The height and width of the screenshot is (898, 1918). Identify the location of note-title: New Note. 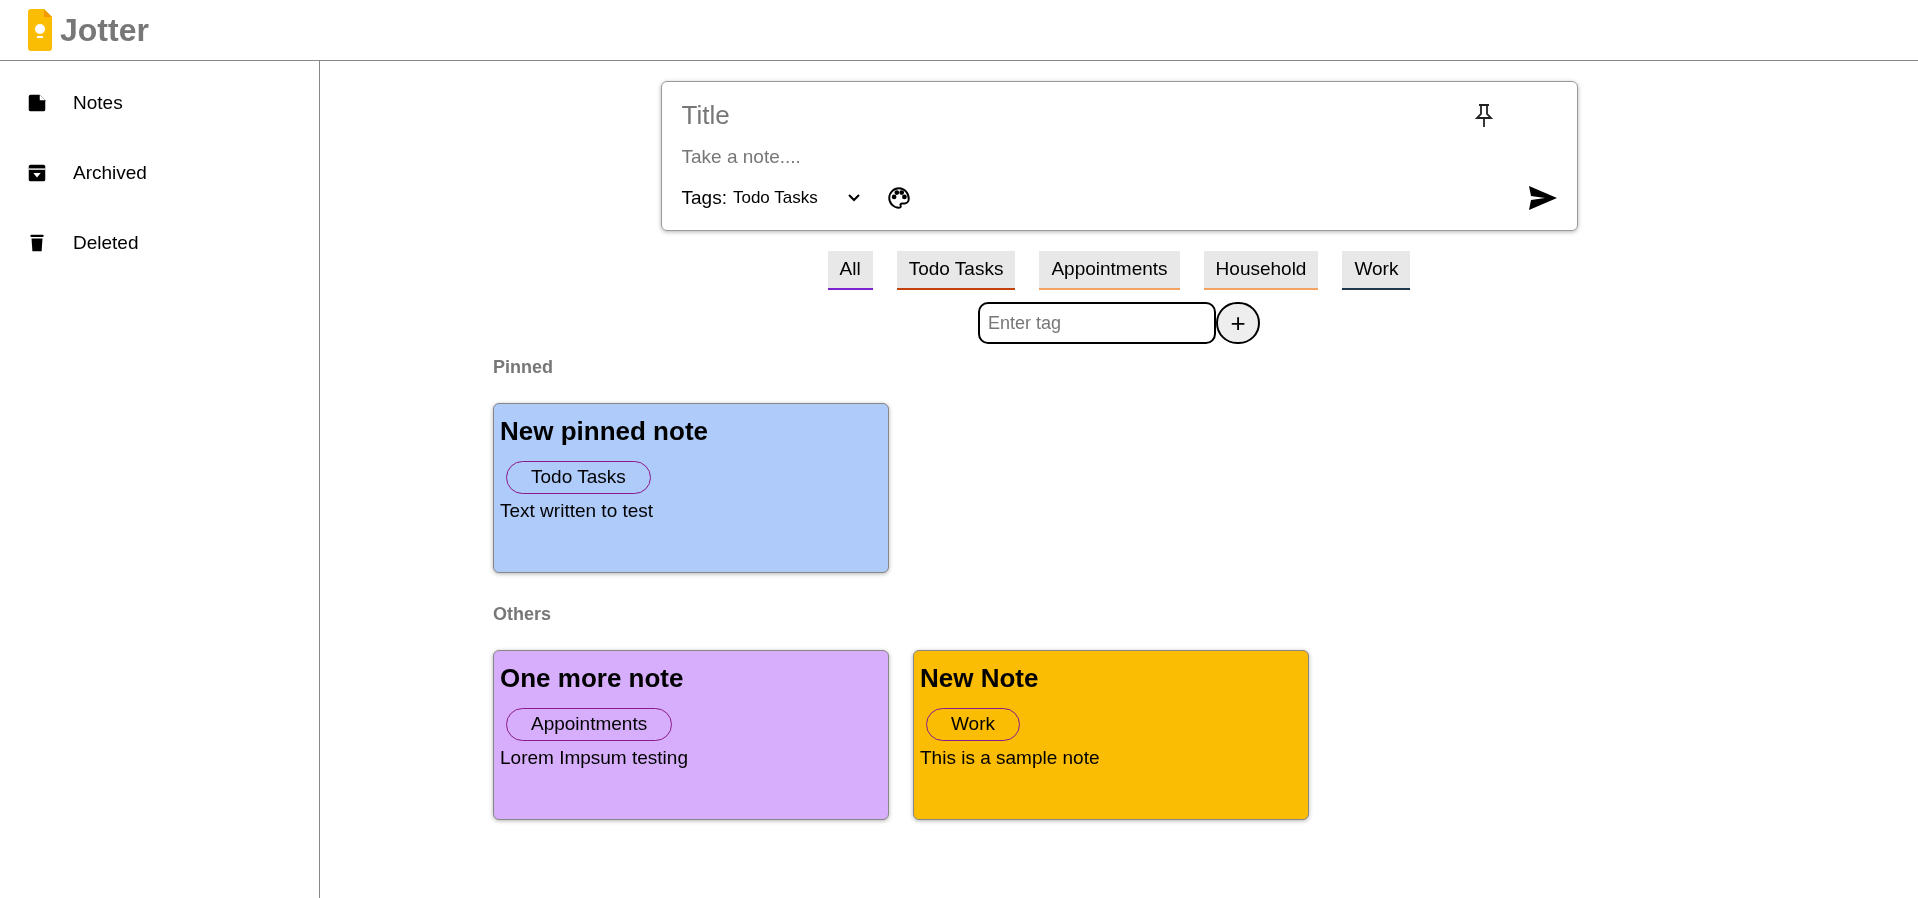
(979, 678).